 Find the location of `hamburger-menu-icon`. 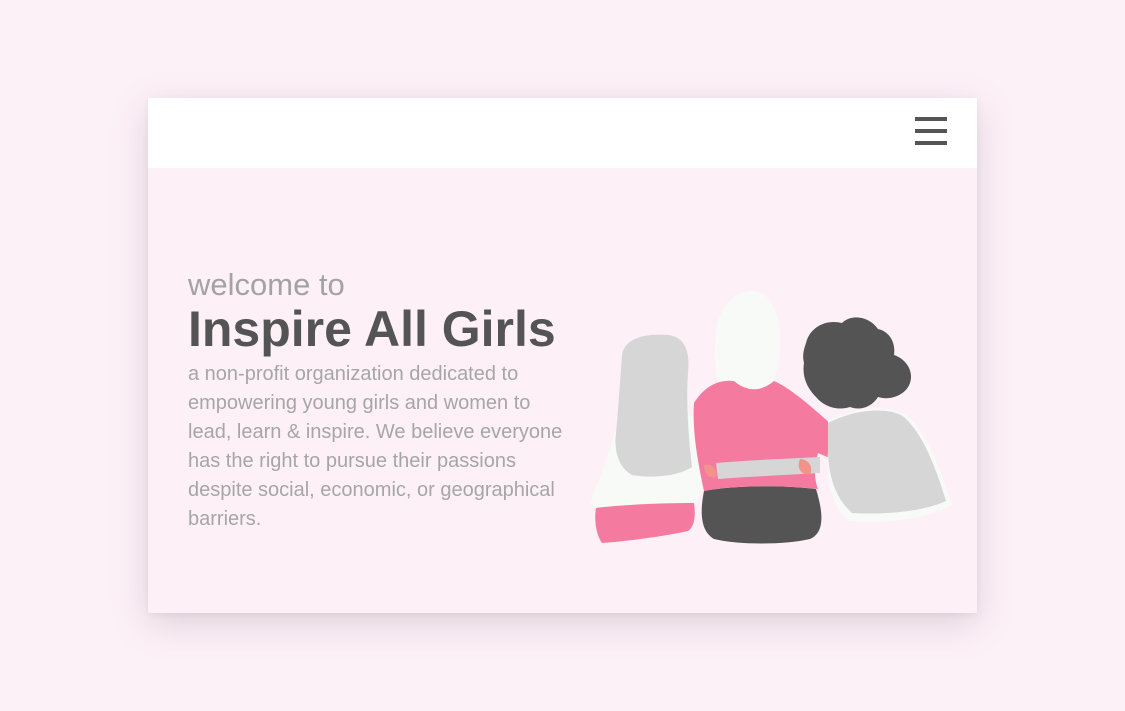

hamburger-menu-icon is located at coordinates (931, 132).